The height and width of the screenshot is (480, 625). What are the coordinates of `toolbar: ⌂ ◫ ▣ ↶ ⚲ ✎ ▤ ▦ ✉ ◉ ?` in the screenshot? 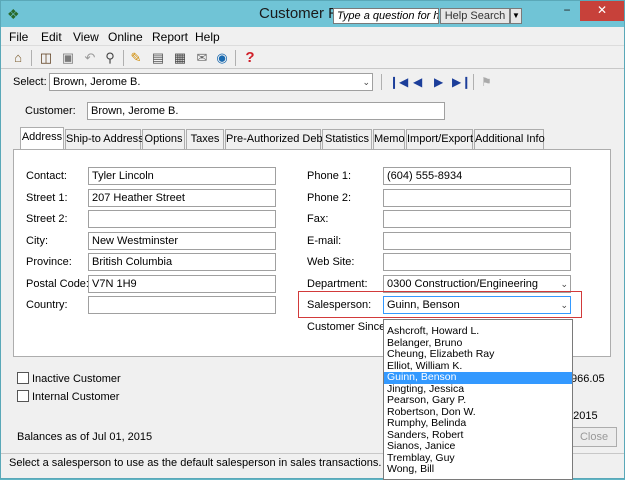 It's located at (312, 57).